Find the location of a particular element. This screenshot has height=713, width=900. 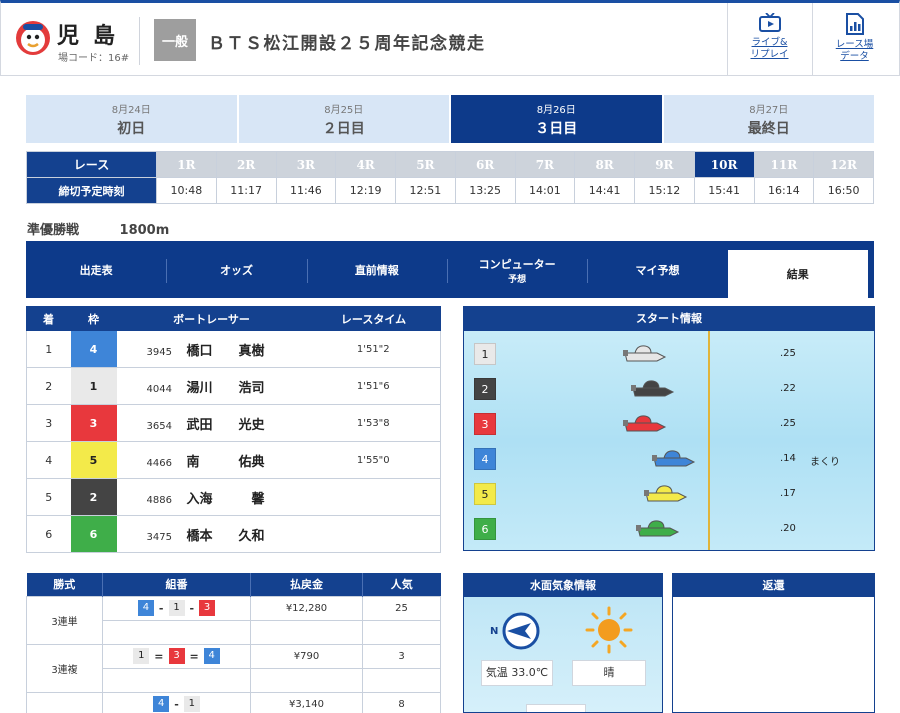

racer-id: 3475 is located at coordinates (159, 537).